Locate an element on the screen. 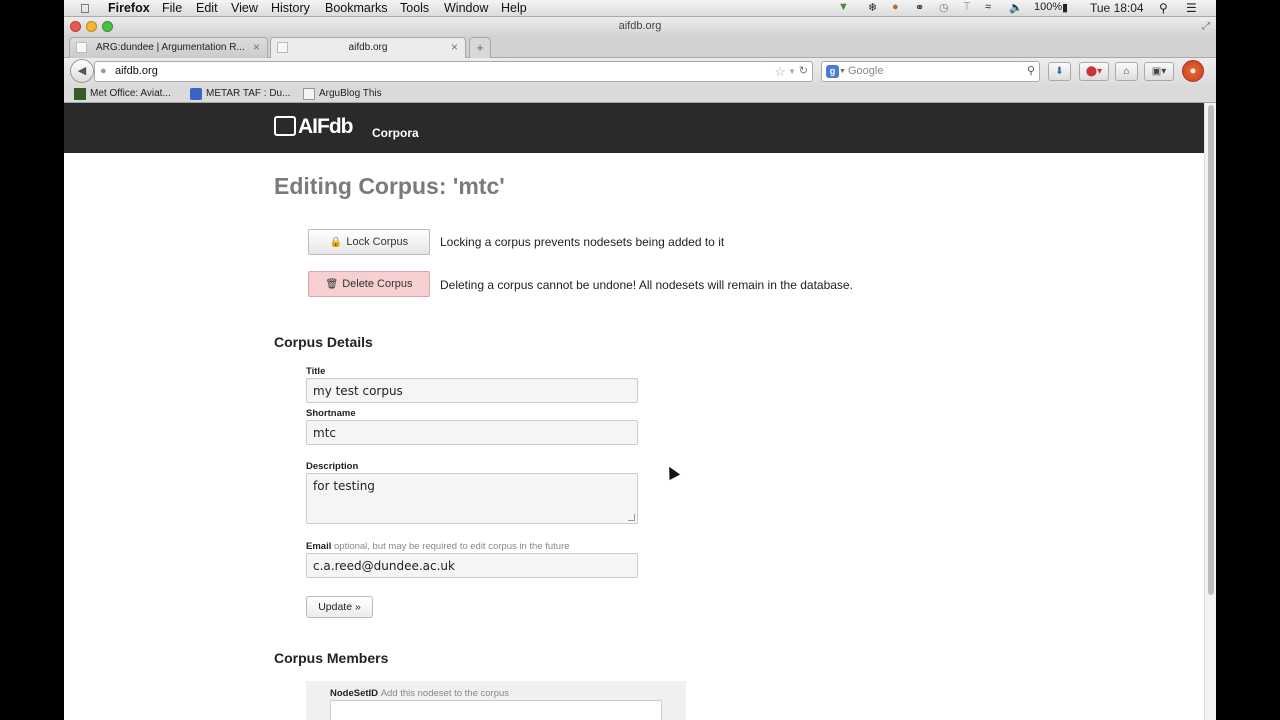  metar-icon is located at coordinates (196, 94).